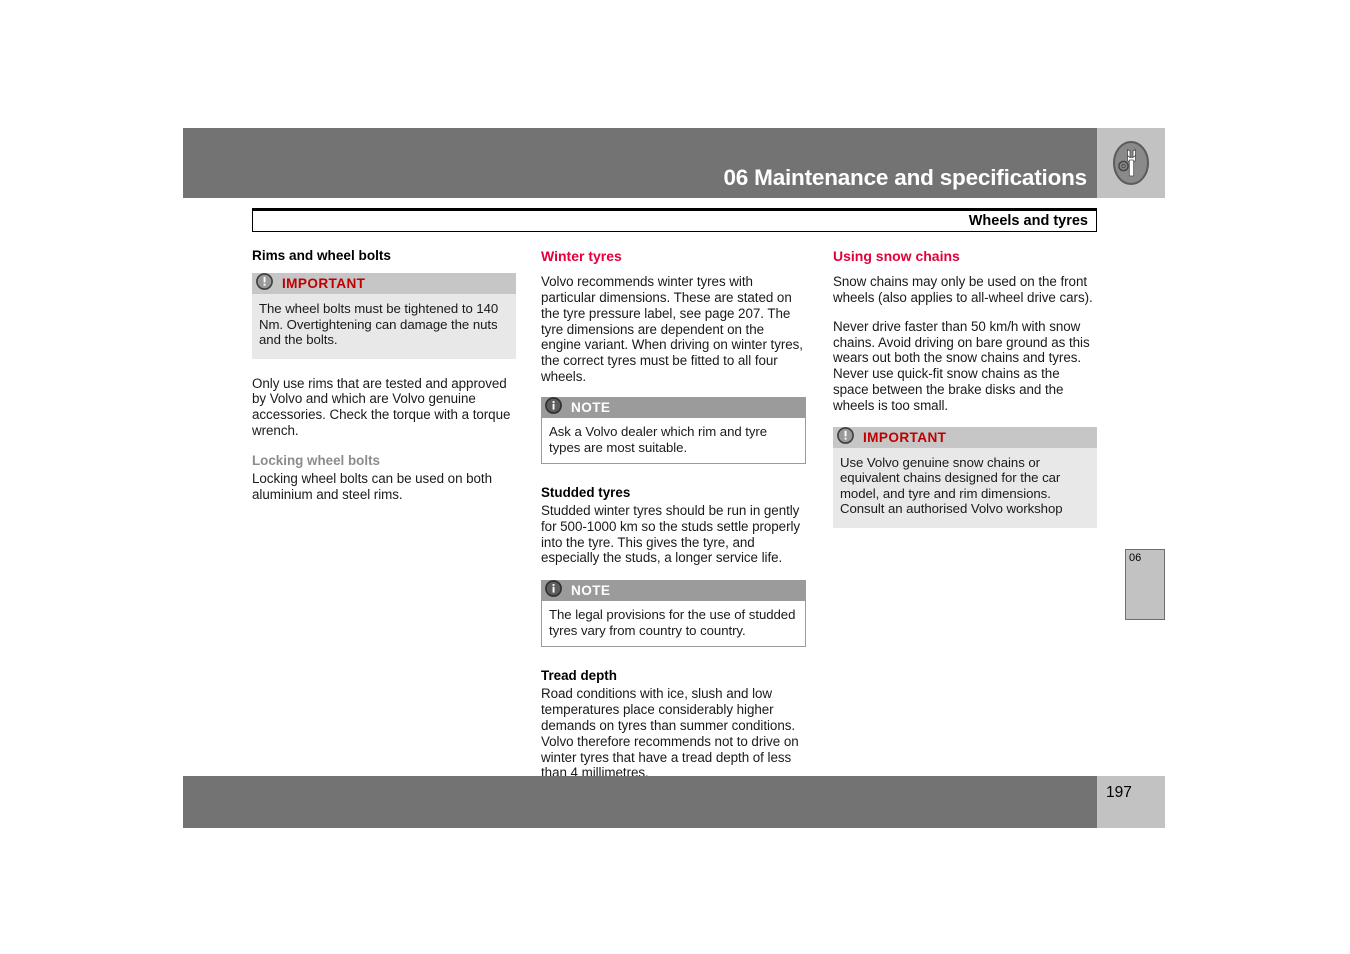  I want to click on wrench-icon, so click(1131, 163).